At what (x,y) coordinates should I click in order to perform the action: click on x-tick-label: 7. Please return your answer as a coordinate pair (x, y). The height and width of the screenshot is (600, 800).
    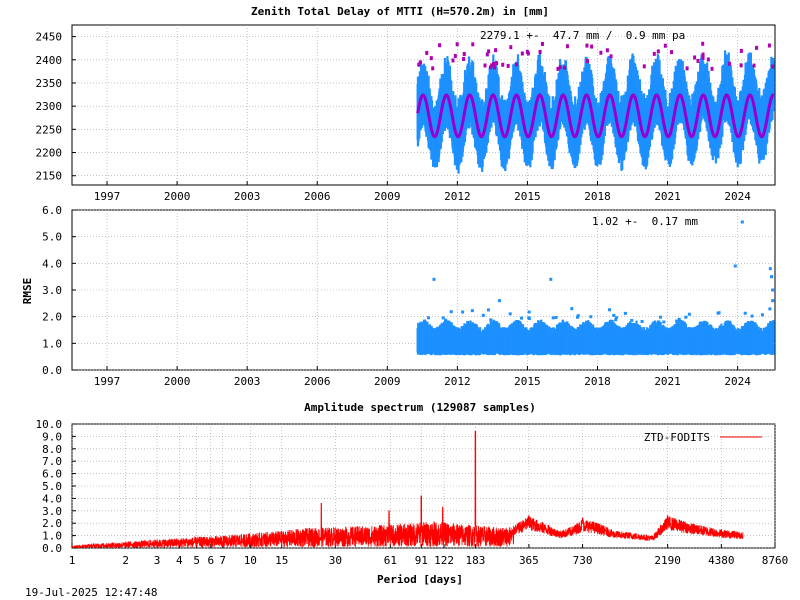
    Looking at the image, I should click on (222, 560).